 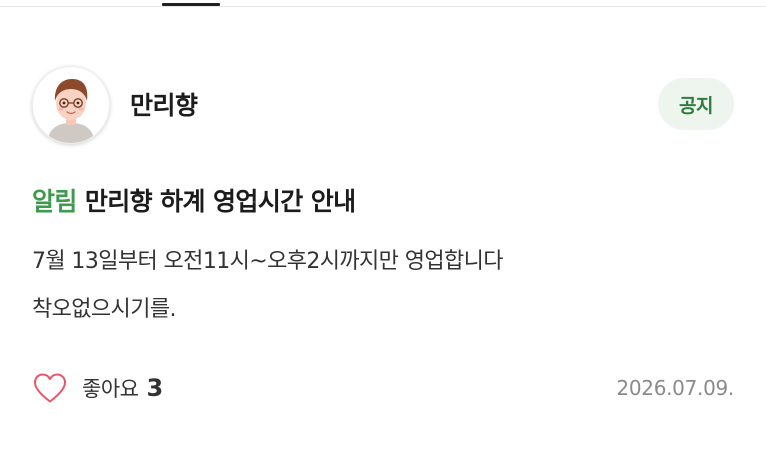 I want to click on notice-badge: 공지, so click(x=696, y=104).